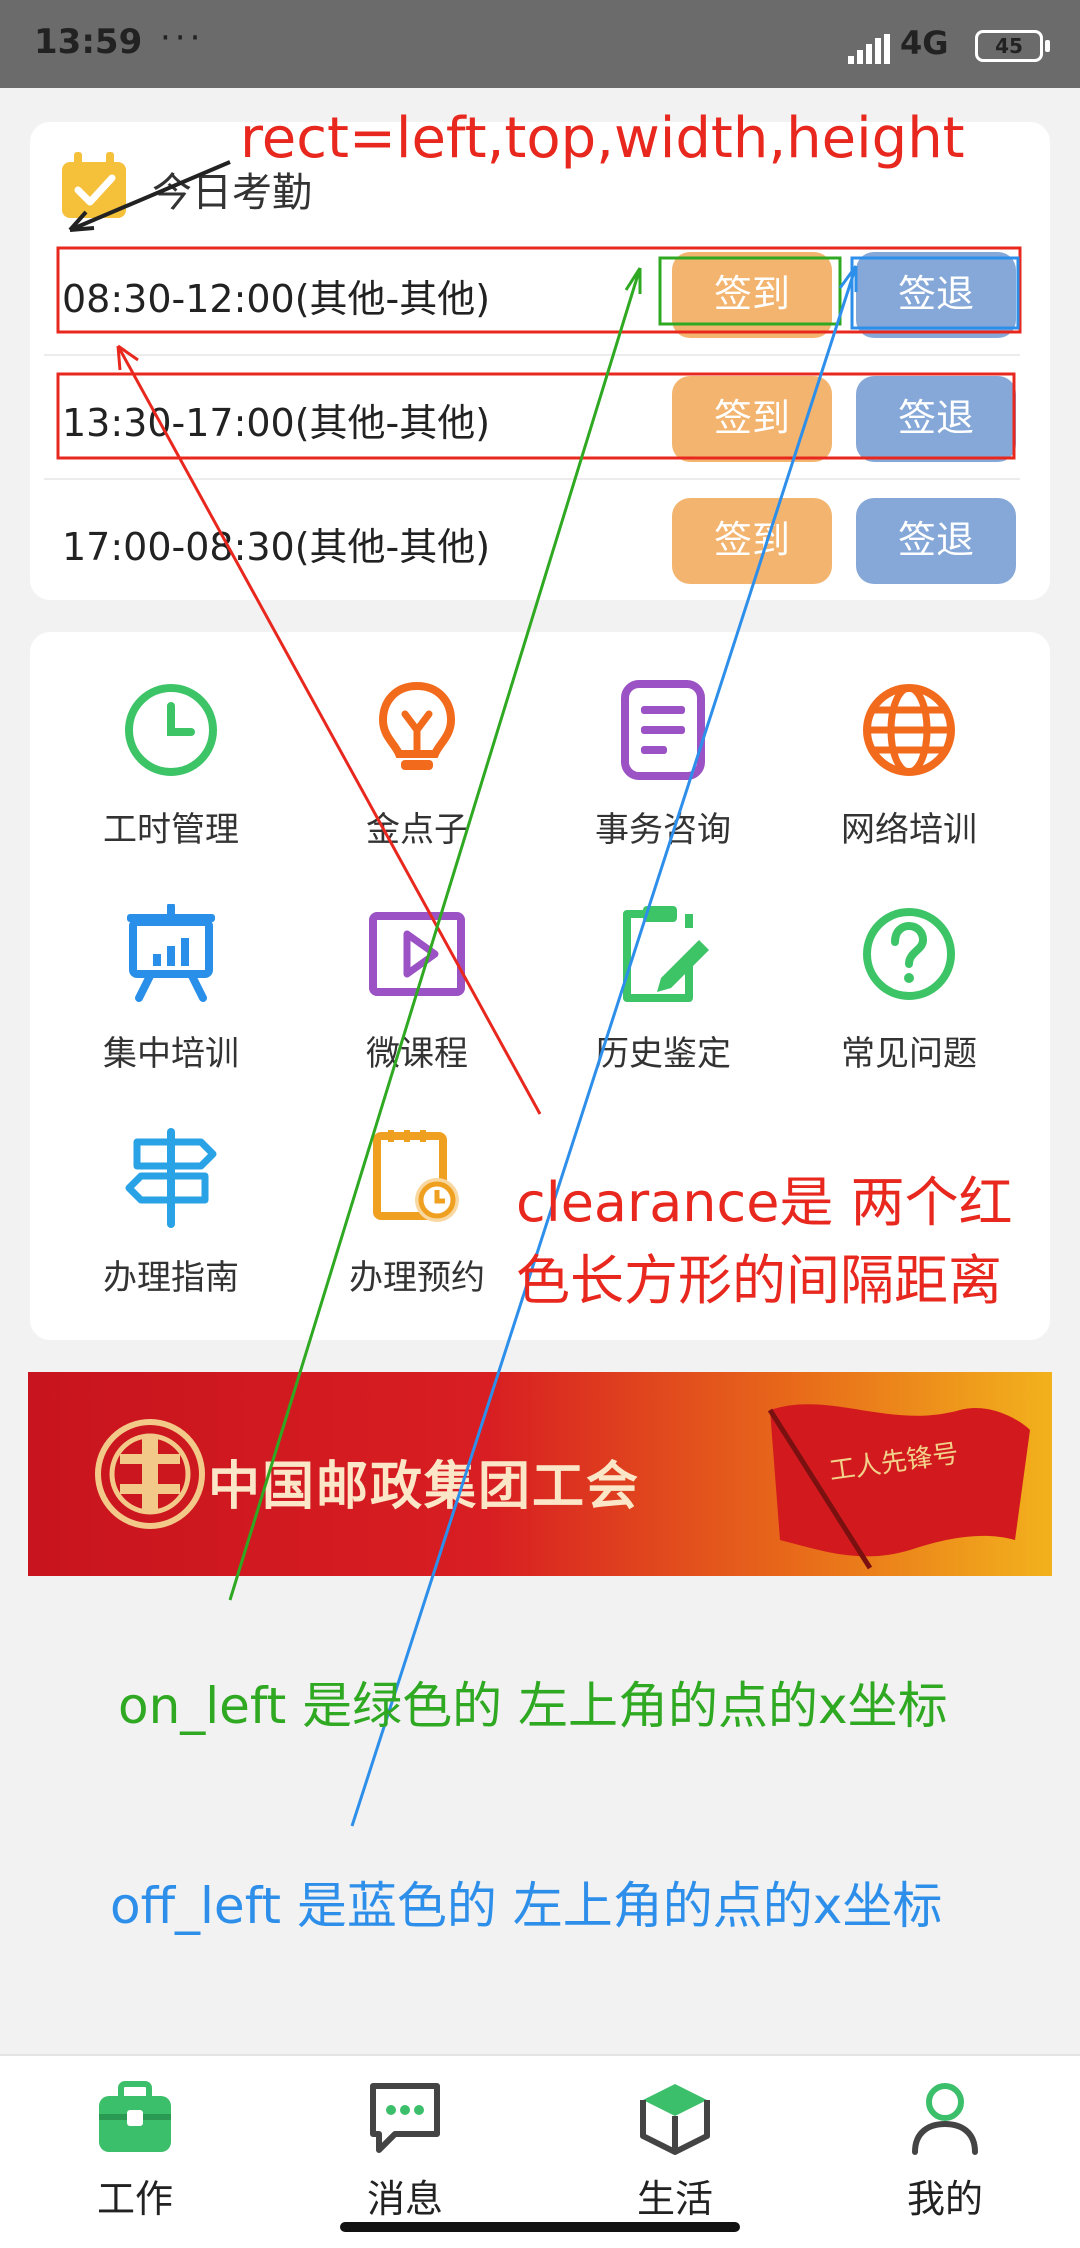 This screenshot has height=2248, width=1080. I want to click on shift-time-2: 13:30-17:00(其他-其他), so click(276, 423).